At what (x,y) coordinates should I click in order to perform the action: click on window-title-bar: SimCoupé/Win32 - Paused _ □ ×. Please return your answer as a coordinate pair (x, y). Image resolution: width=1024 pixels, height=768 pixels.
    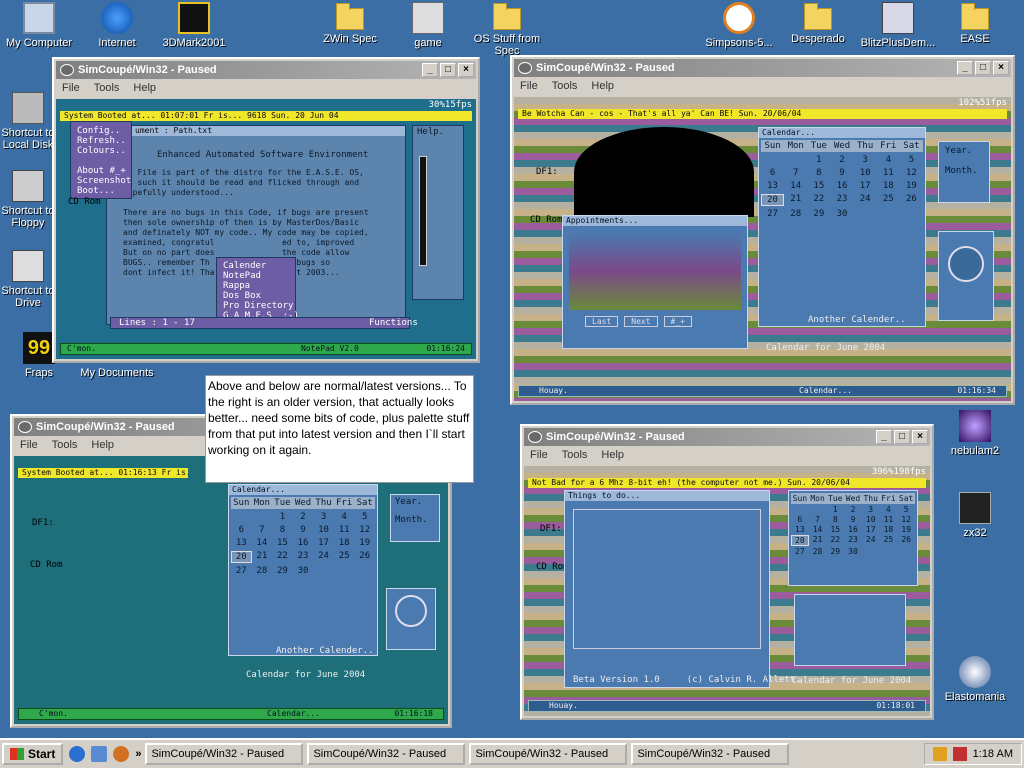
    Looking at the image, I should click on (762, 68).